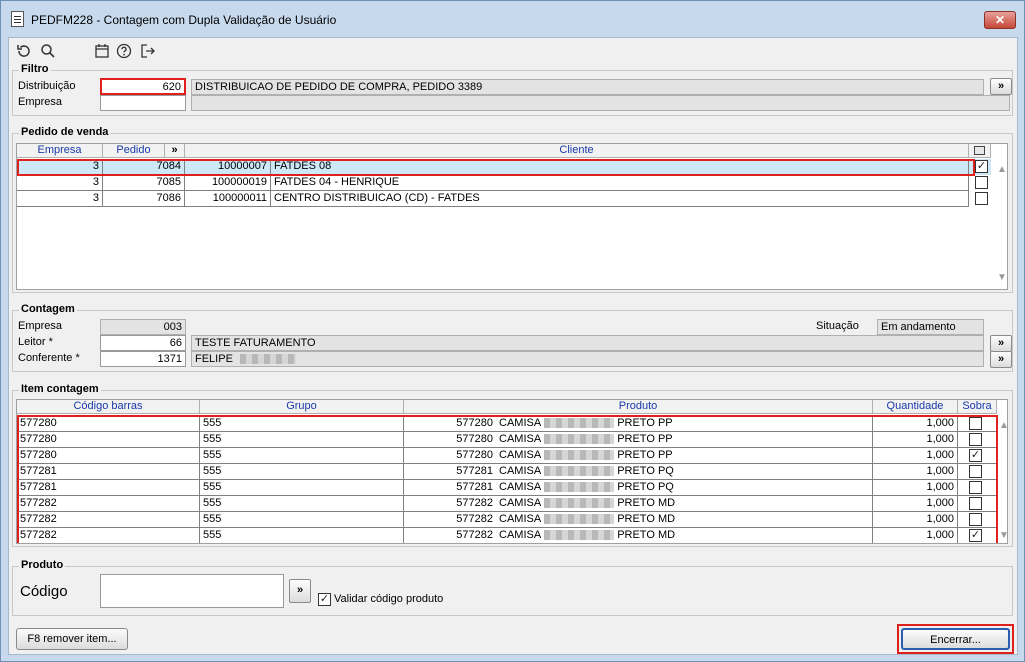  I want to click on table-row: 3 7085 100000019 FATDES 04 - HENRIQUE, so click(504, 183).